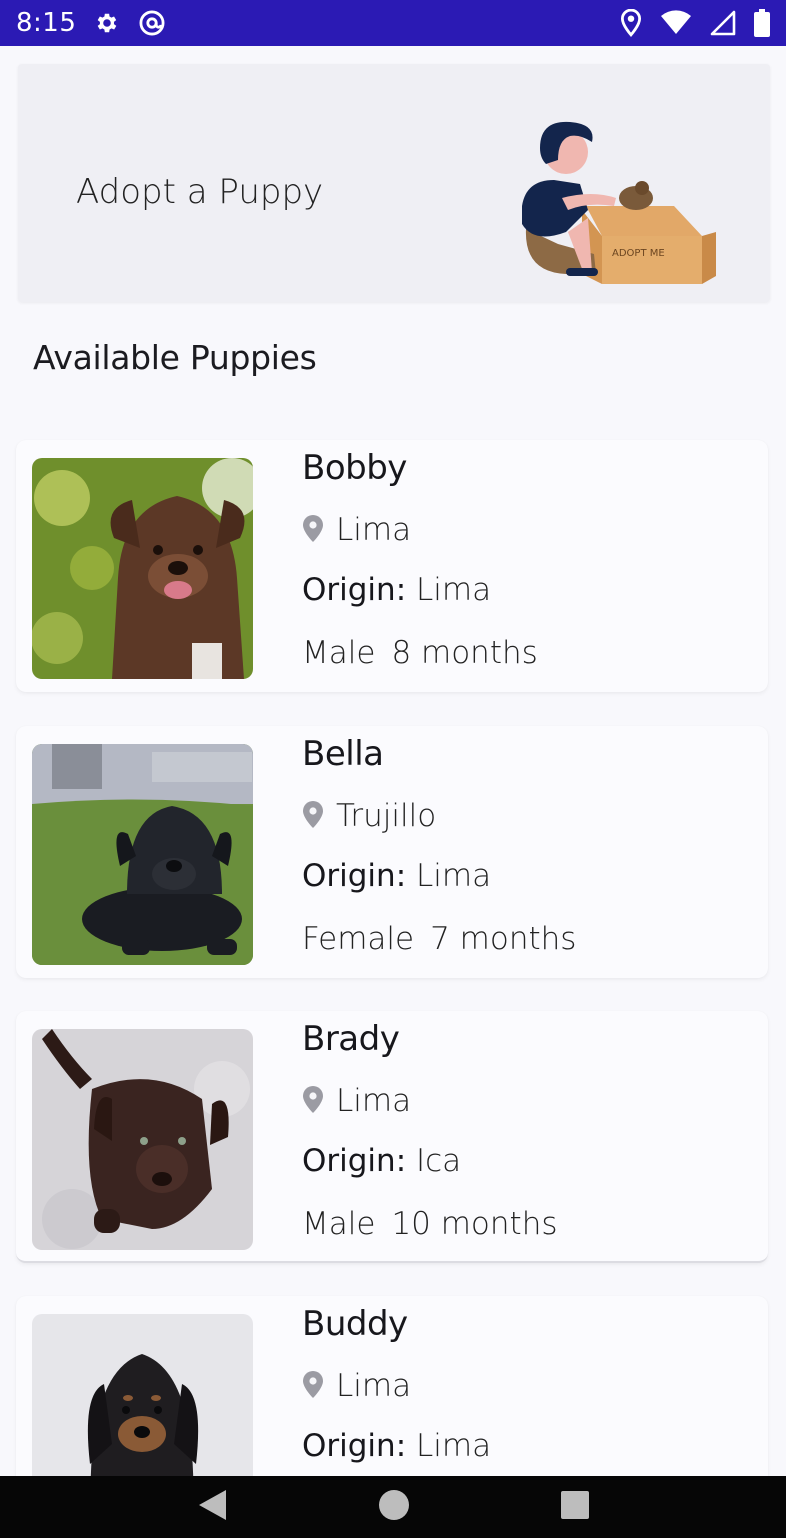  What do you see at coordinates (386, 816) in the screenshot?
I see `location-text: Trujillo` at bounding box center [386, 816].